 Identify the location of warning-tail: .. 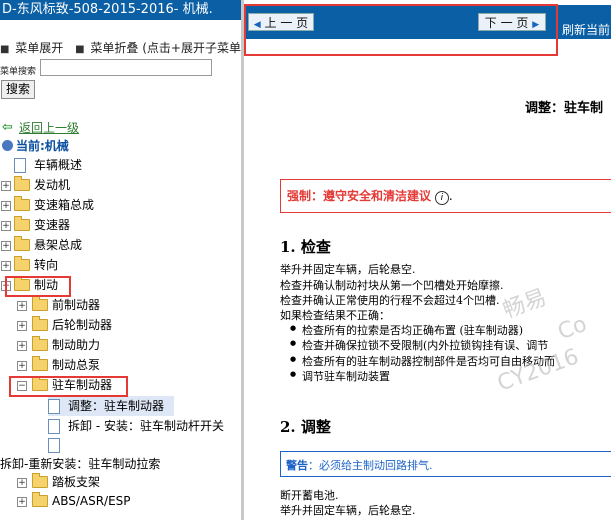
(450, 196).